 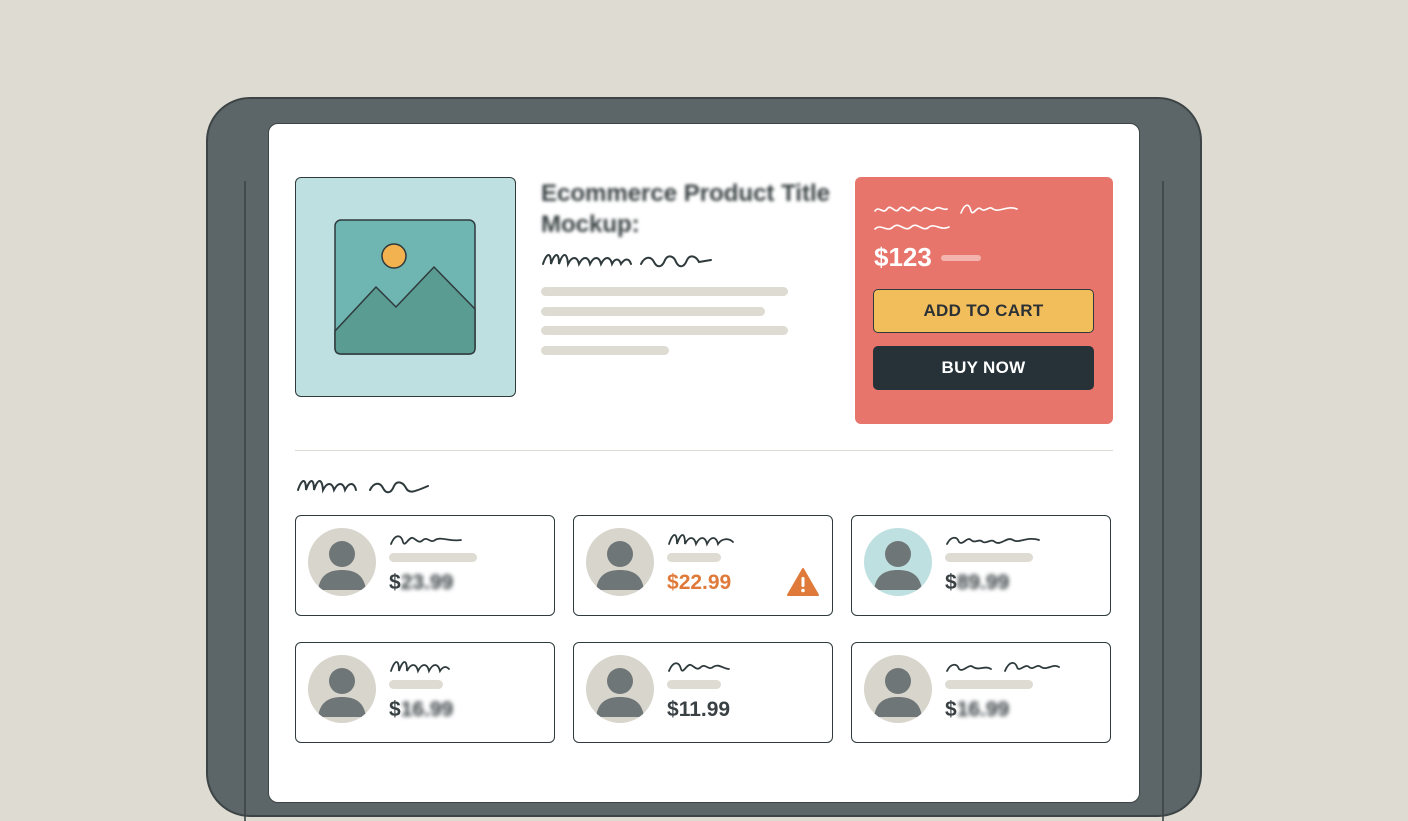 What do you see at coordinates (903, 257) in the screenshot?
I see `product-price: $123` at bounding box center [903, 257].